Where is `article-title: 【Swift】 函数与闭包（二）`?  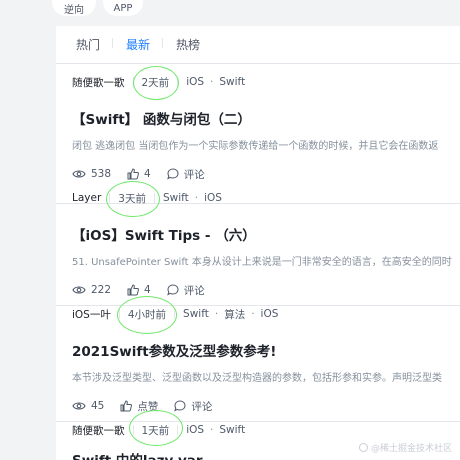 article-title: 【Swift】 函数与闭包（二） is located at coordinates (161, 118).